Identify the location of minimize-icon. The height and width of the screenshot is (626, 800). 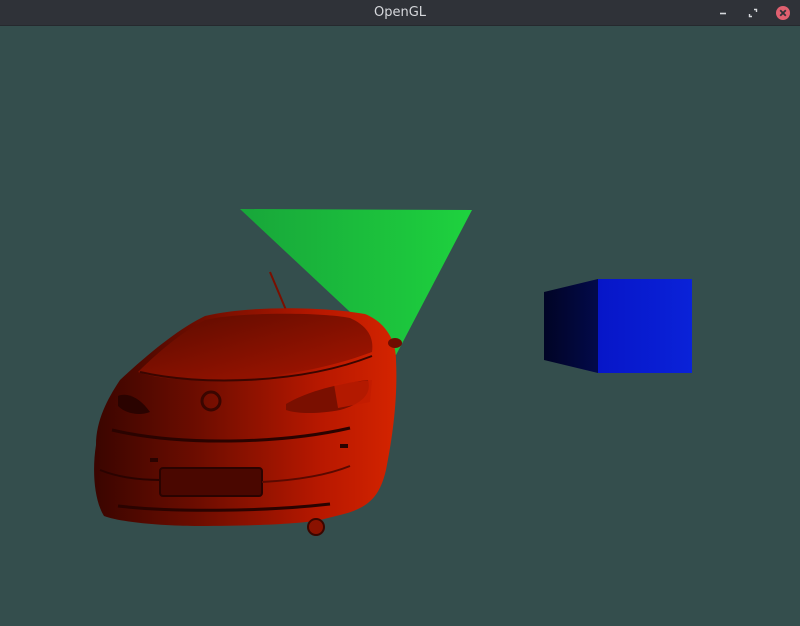
(723, 13).